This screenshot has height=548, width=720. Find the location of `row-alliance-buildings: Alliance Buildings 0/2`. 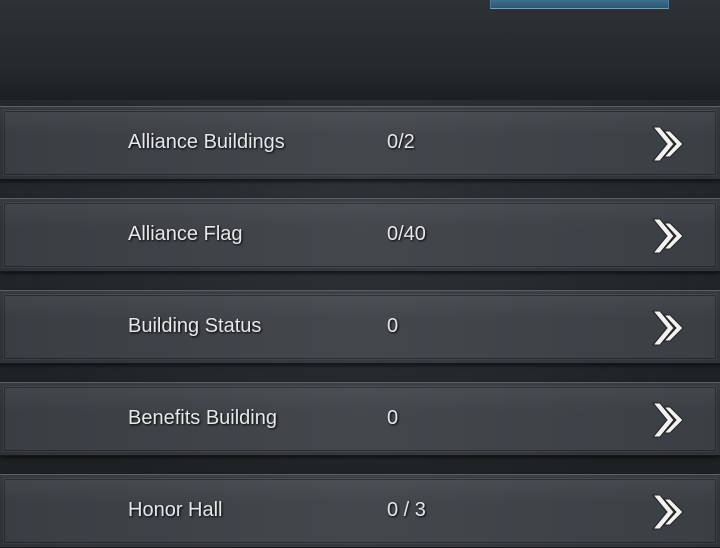

row-alliance-buildings: Alliance Buildings 0/2 is located at coordinates (360, 143).